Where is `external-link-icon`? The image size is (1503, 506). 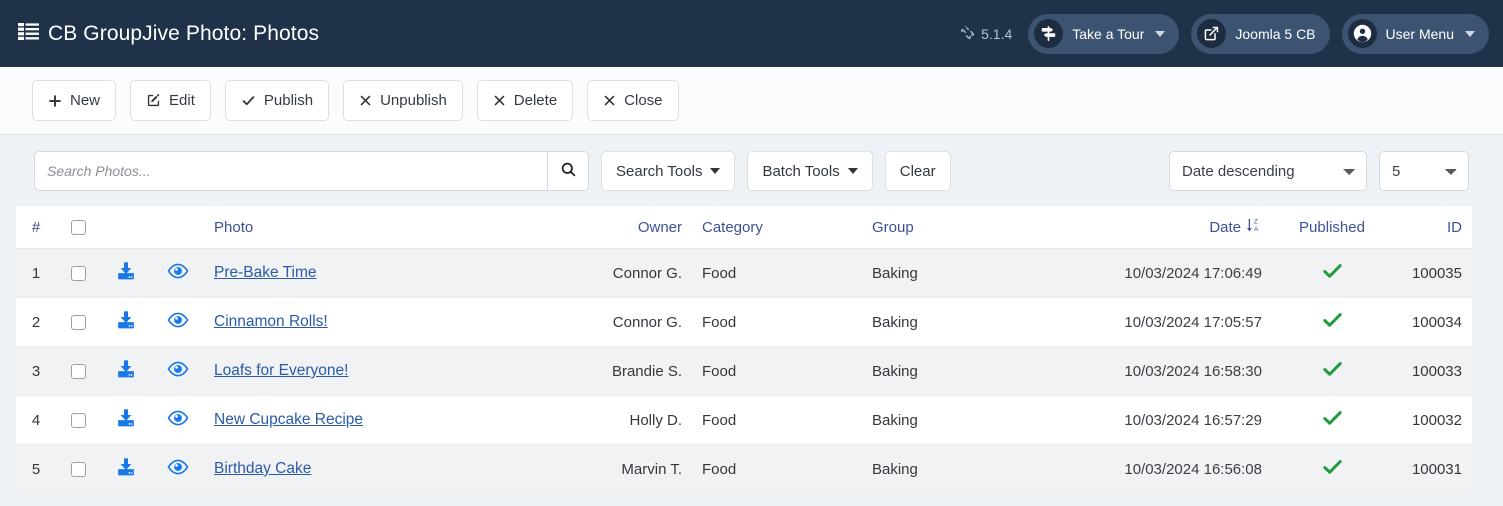 external-link-icon is located at coordinates (1212, 33).